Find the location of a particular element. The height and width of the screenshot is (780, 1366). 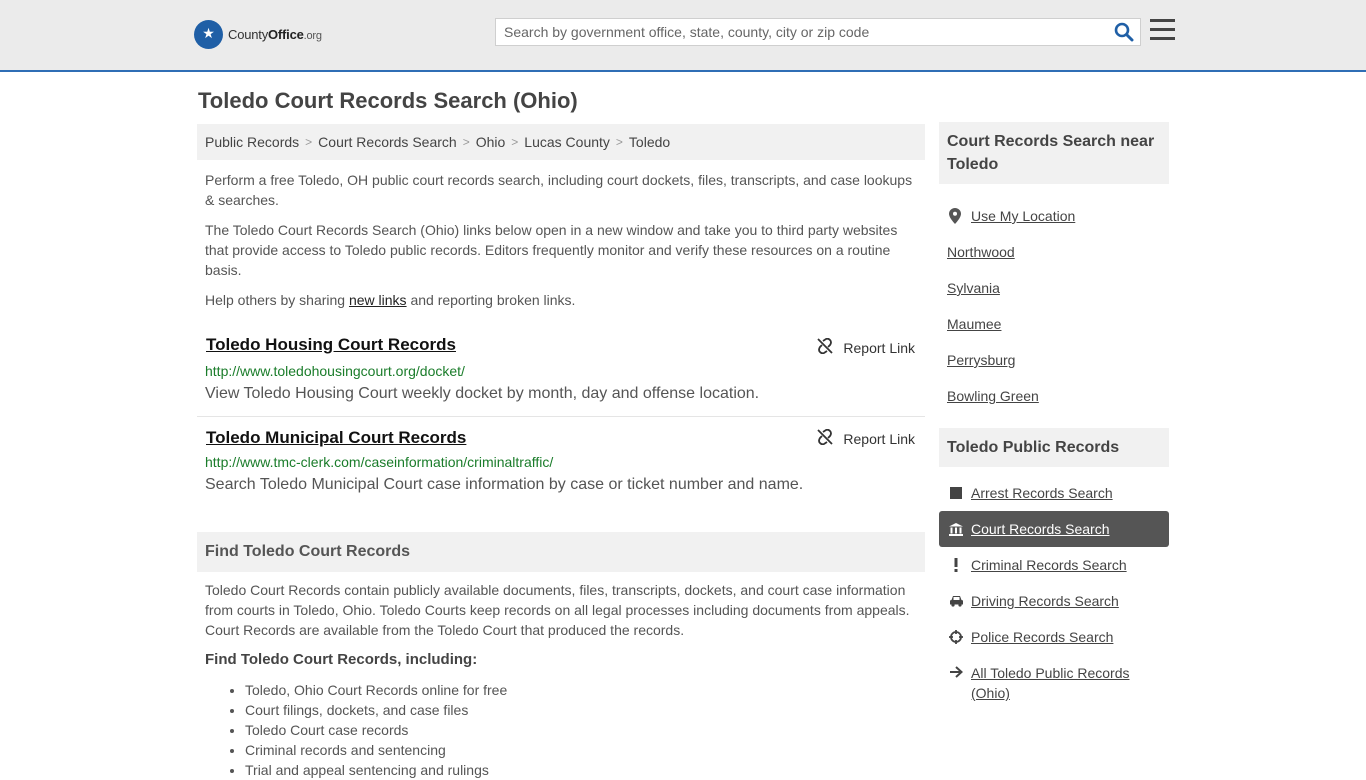

search-input is located at coordinates (801, 32).